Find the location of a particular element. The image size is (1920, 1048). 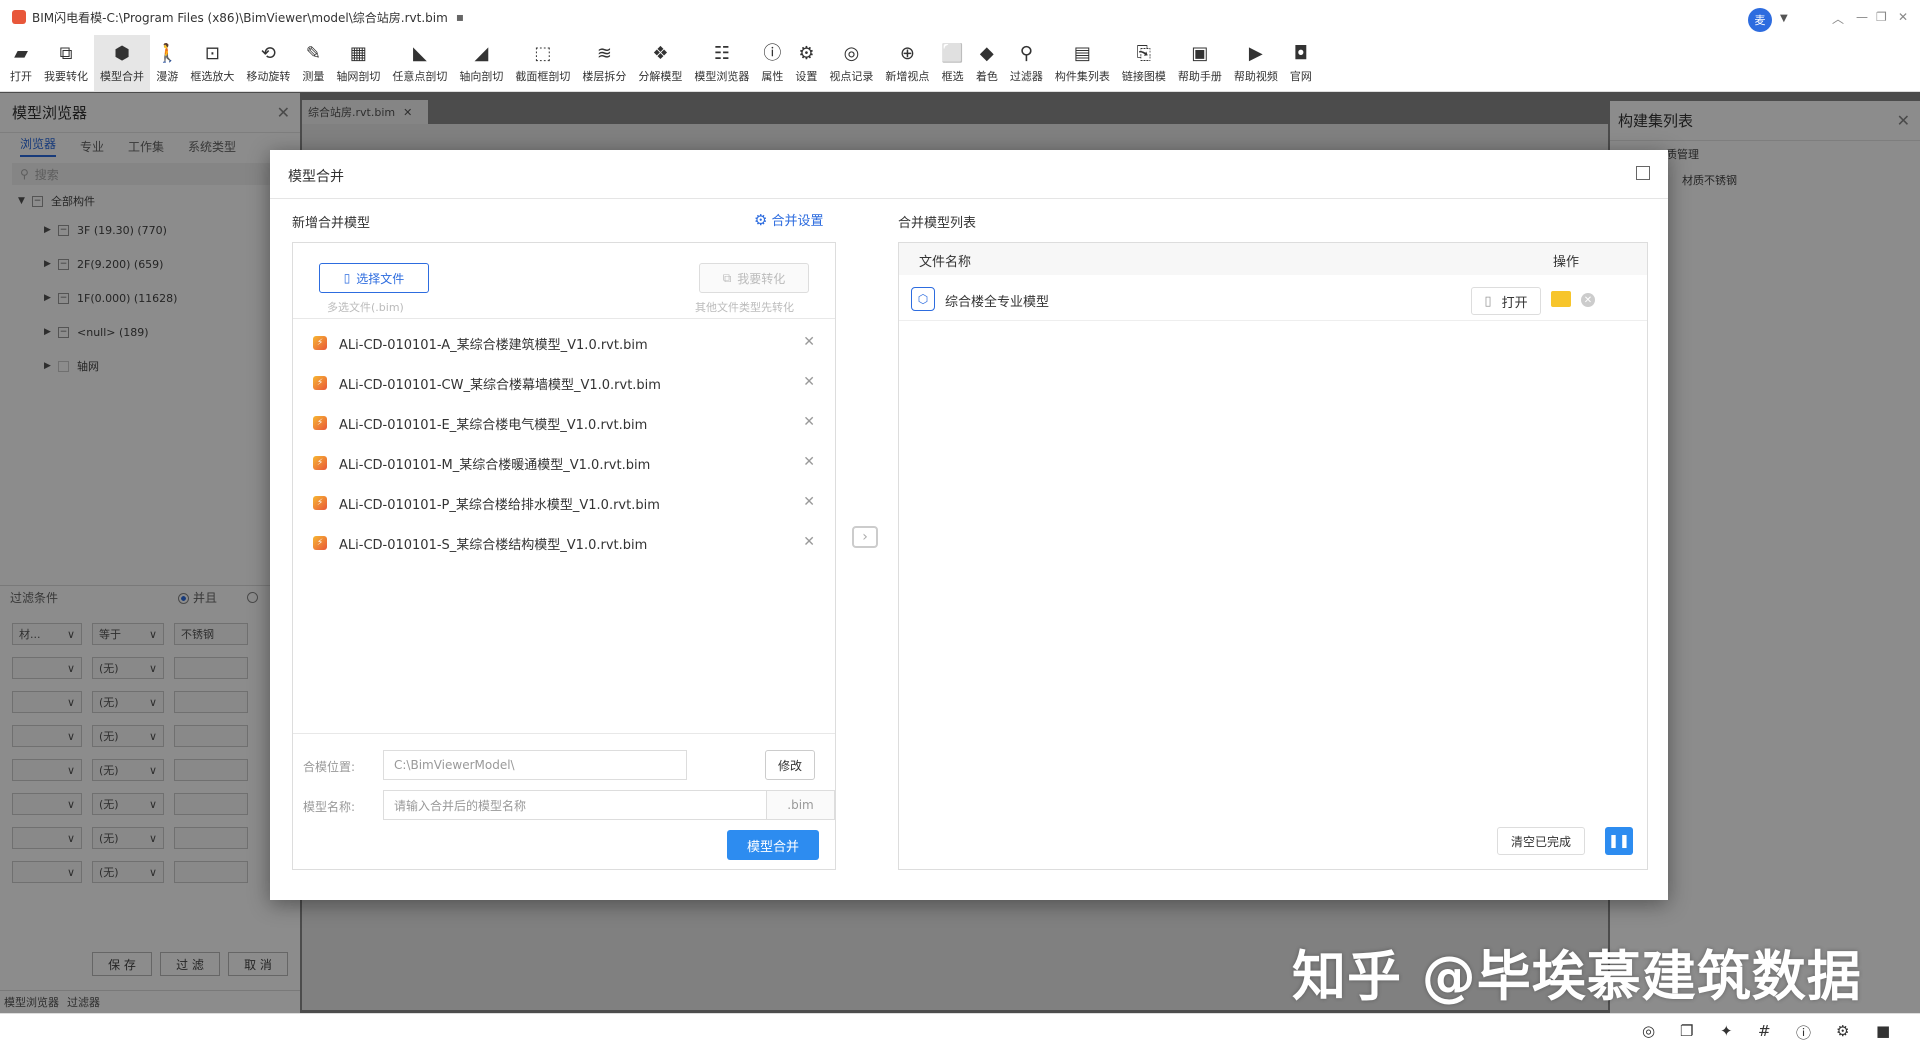

toolbar-button: ≋ 楼层拆分 is located at coordinates (604, 63).